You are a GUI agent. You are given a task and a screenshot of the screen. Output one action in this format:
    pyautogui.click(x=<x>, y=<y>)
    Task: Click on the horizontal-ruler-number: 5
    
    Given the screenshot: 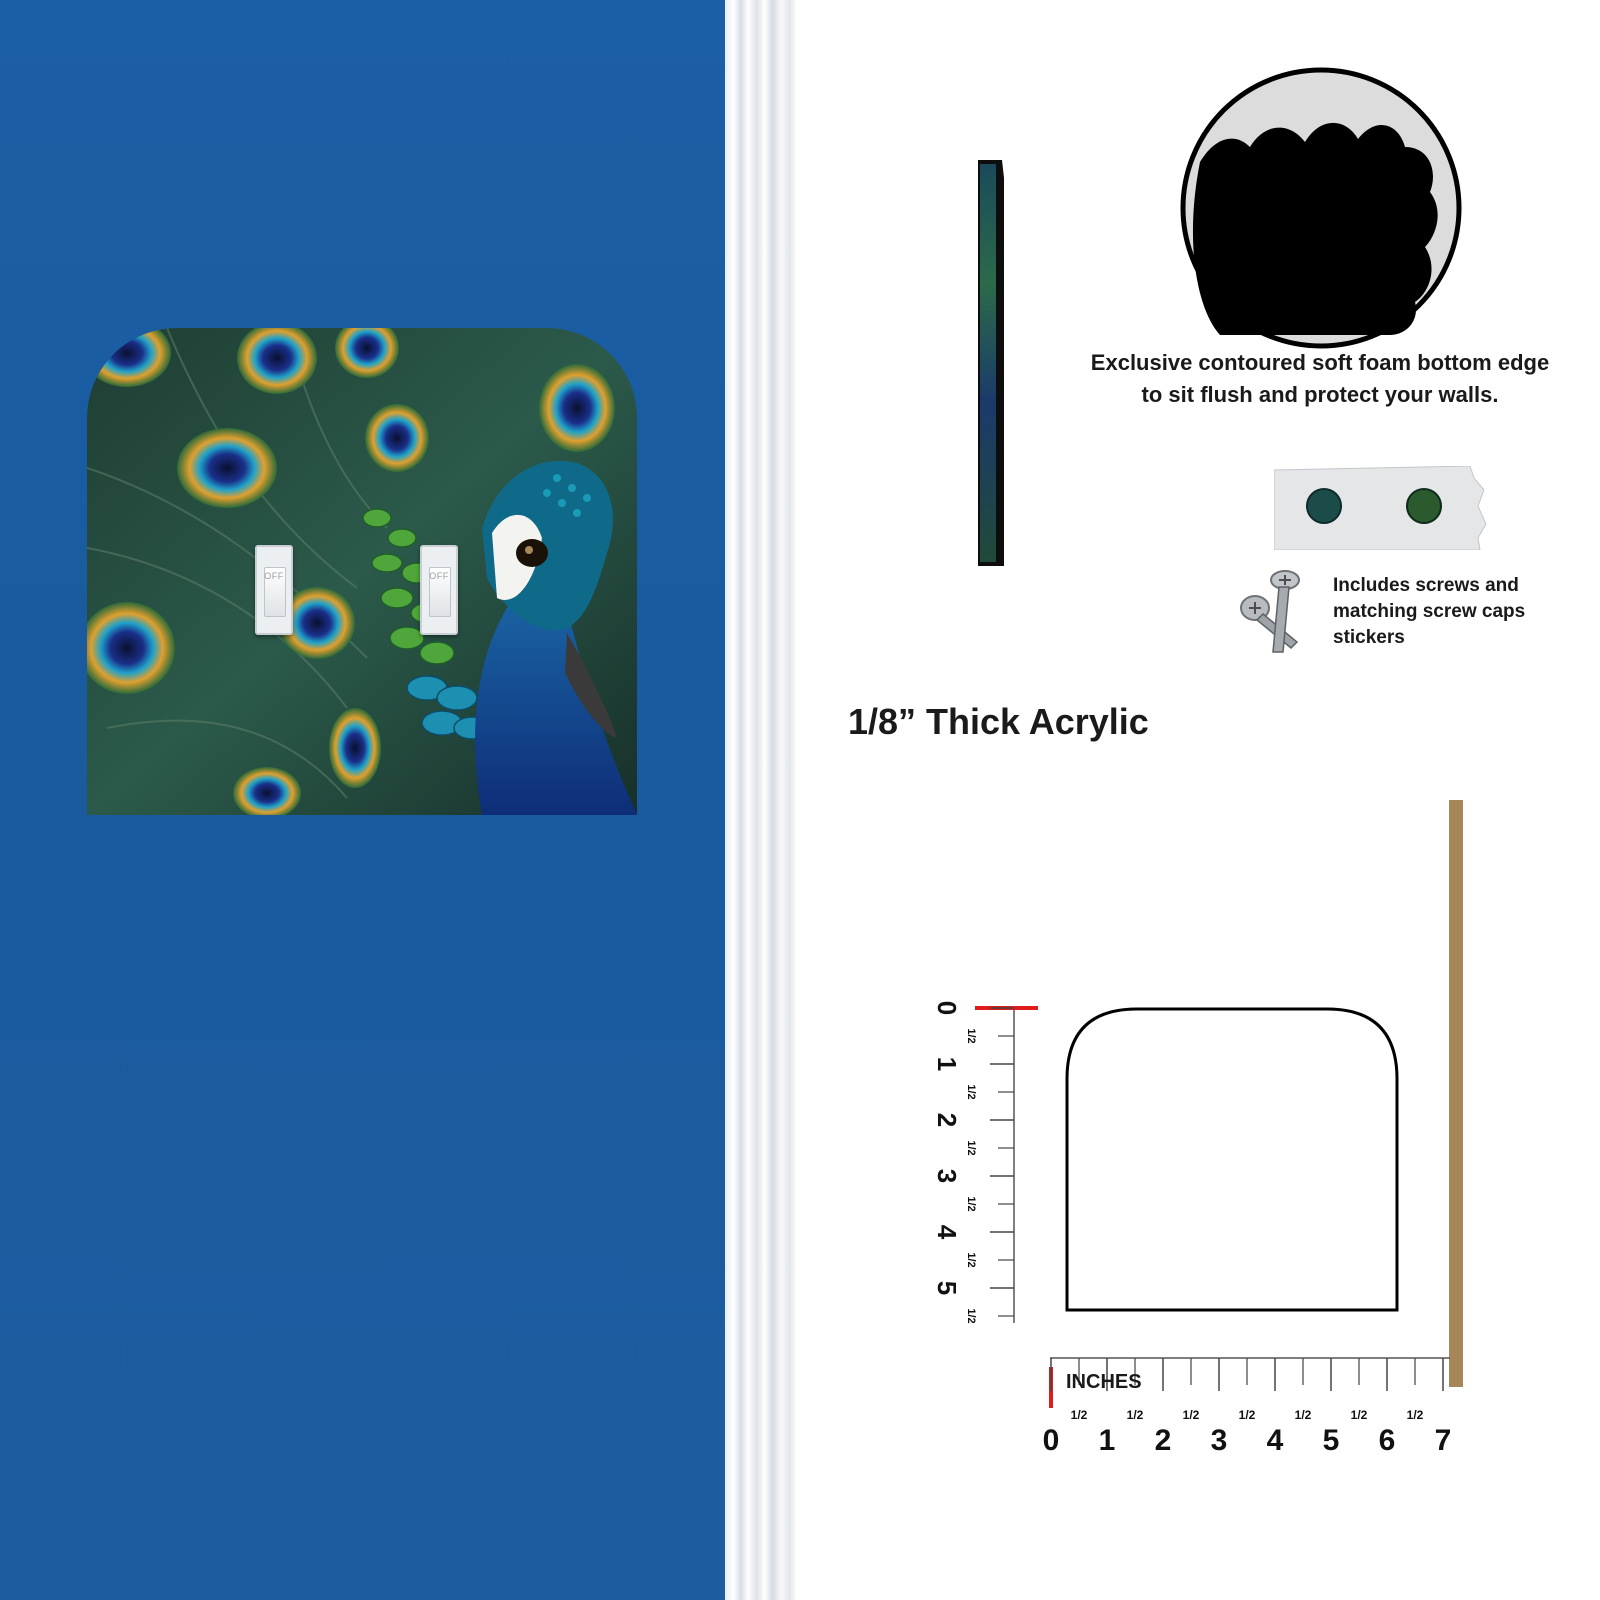 What is the action you would take?
    pyautogui.click(x=1331, y=1440)
    